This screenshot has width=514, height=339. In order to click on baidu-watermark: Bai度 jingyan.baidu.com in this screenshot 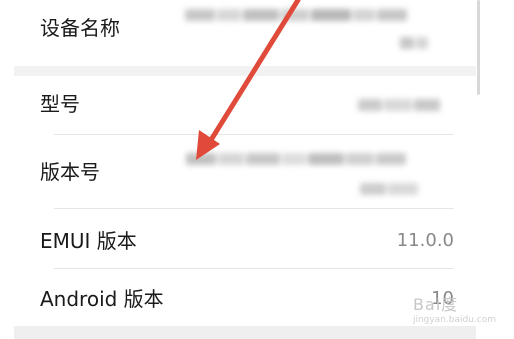, I will do `click(454, 310)`.